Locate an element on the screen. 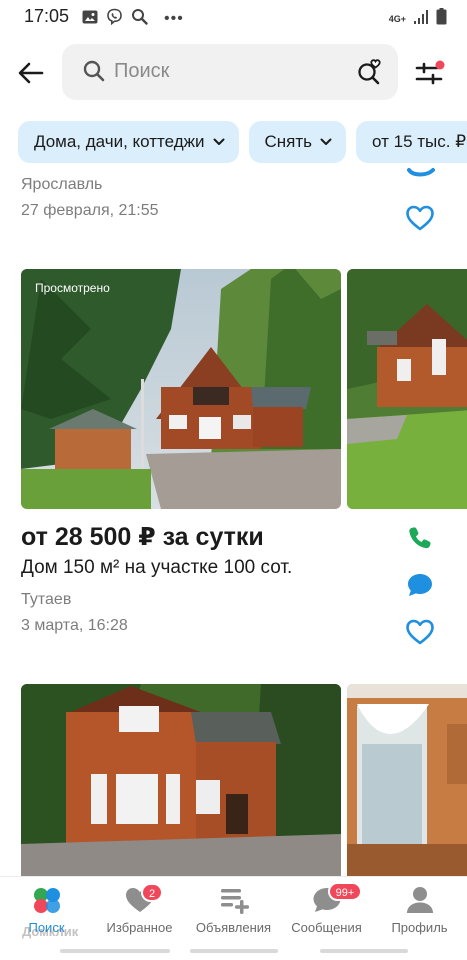 Image resolution: width=467 pixels, height=960 pixels. add-listing-icon is located at coordinates (234, 901).